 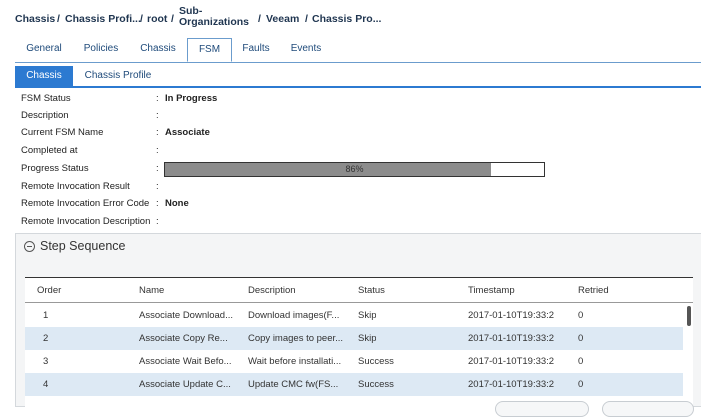 I want to click on remote-invocation-result-label: Remote Invocation Result, so click(x=75, y=186).